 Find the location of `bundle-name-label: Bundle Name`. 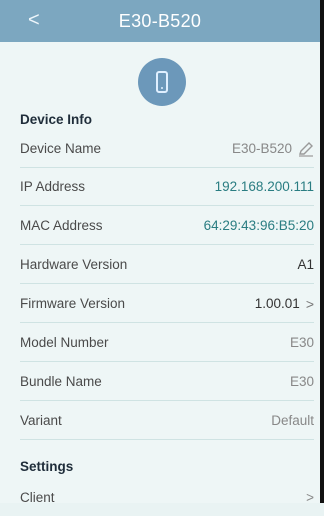

bundle-name-label: Bundle Name is located at coordinates (61, 381).